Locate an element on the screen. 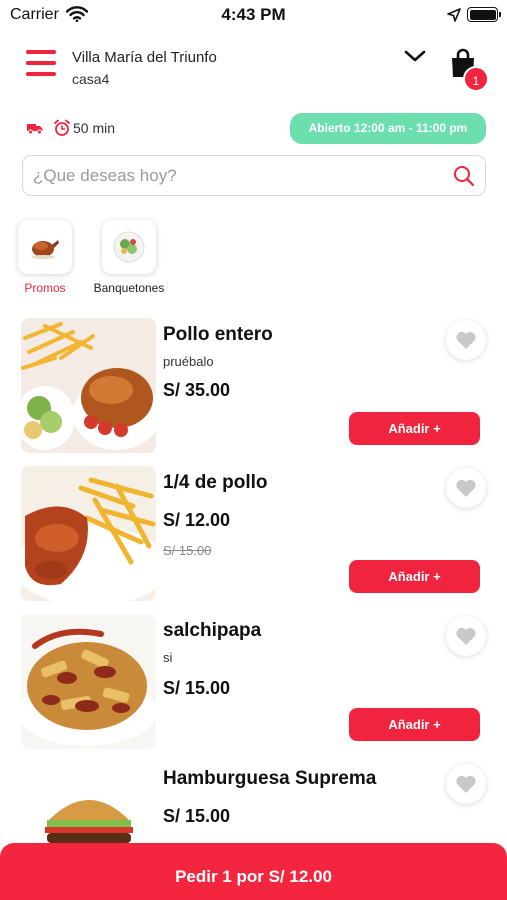 The height and width of the screenshot is (900, 507). salad-plate-image is located at coordinates (129, 247).